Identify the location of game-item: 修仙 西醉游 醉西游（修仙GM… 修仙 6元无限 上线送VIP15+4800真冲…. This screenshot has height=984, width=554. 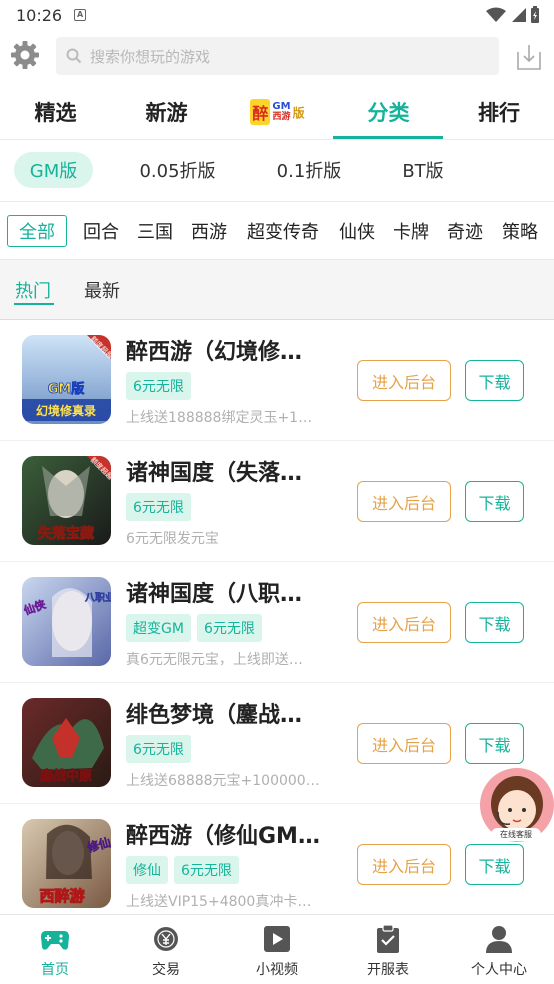
(277, 864).